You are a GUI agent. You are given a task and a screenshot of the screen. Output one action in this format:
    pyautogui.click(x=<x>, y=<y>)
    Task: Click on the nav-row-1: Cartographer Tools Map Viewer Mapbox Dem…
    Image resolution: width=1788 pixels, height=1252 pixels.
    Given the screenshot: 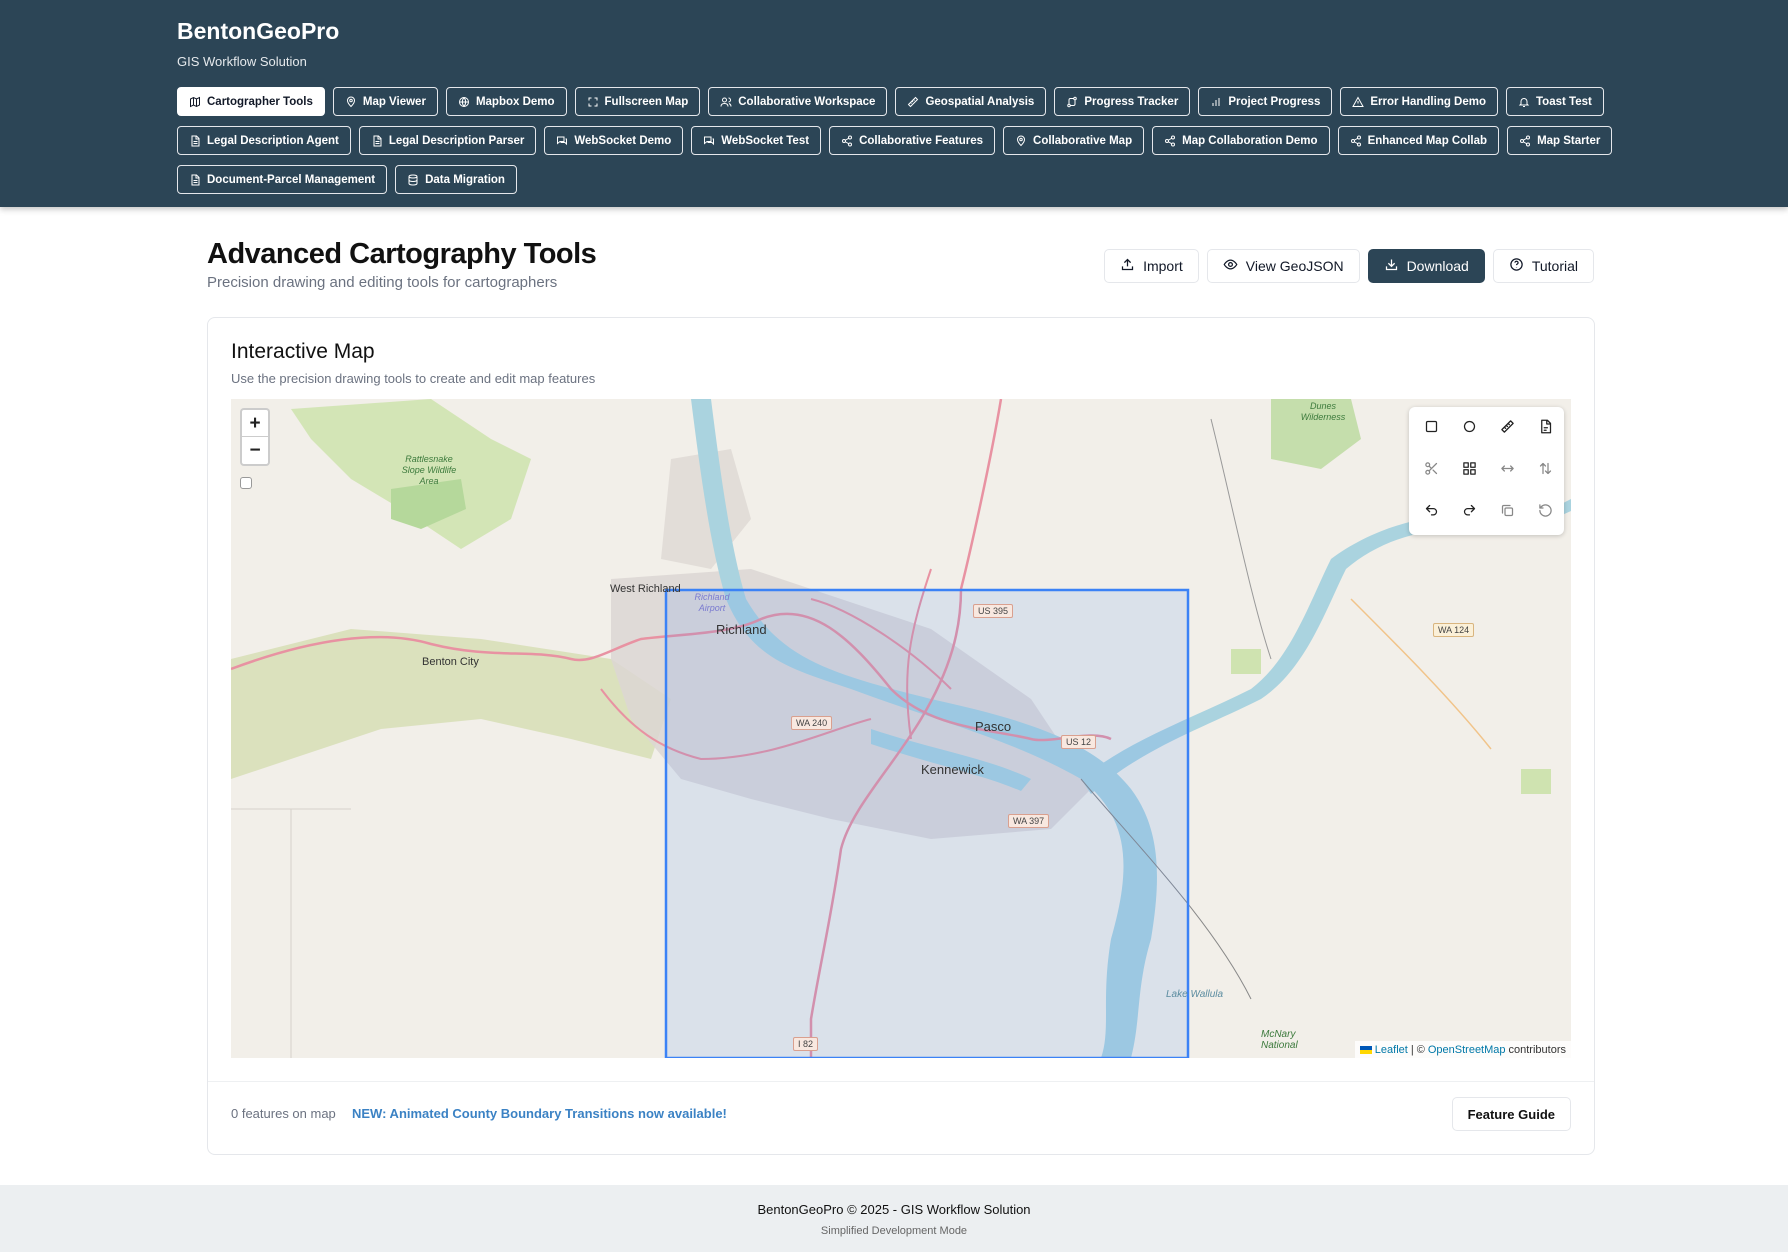 What is the action you would take?
    pyautogui.click(x=890, y=101)
    